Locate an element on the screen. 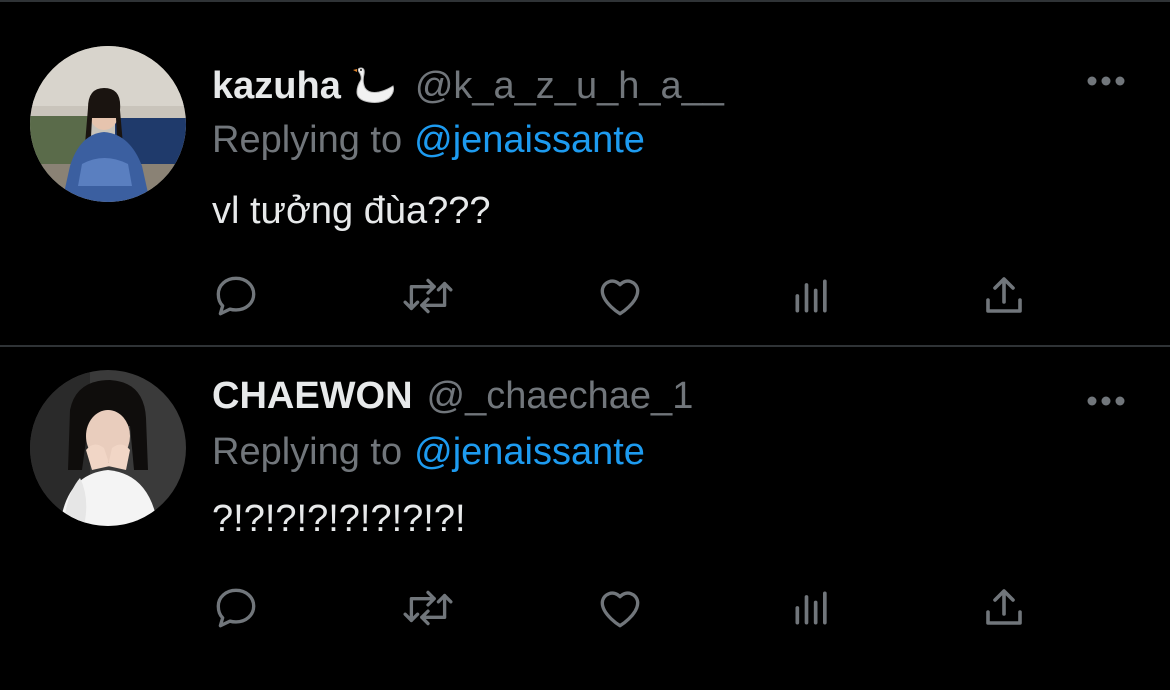  tweet-text: vl tưởng đùa??? is located at coordinates (351, 211).